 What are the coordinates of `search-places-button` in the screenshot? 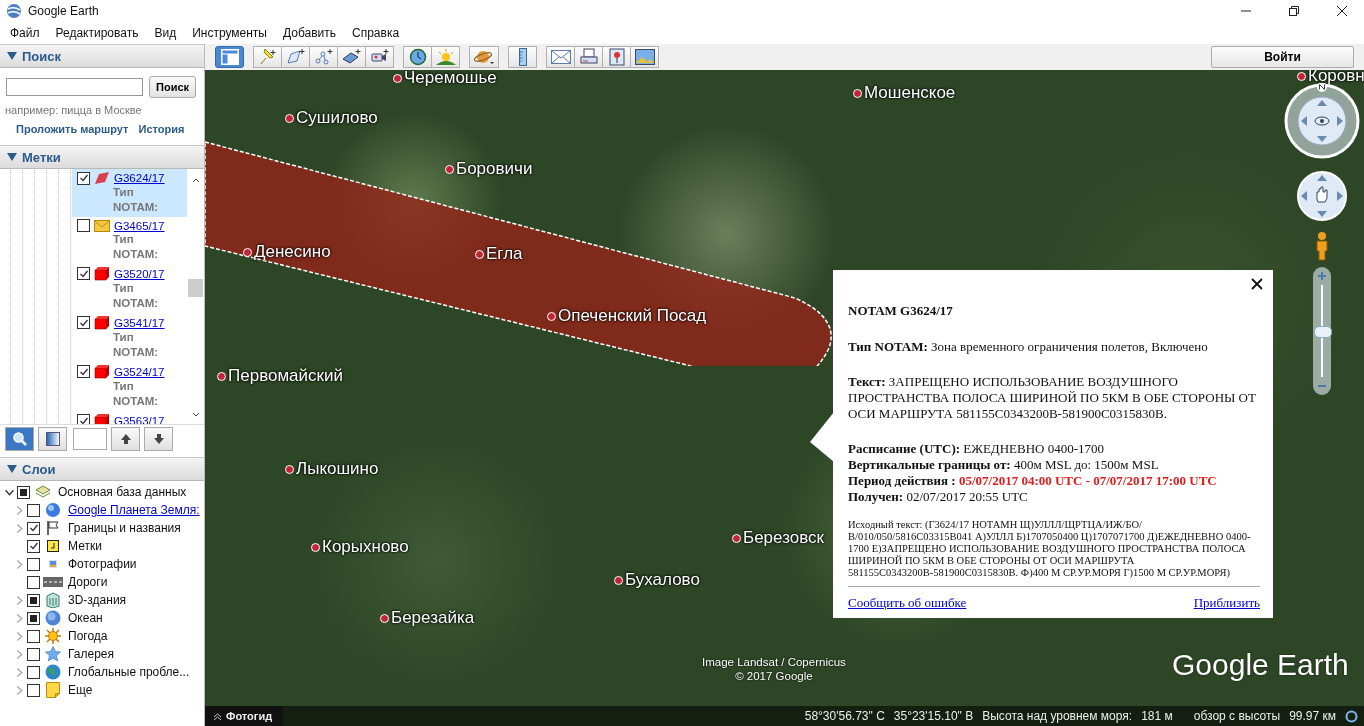 It's located at (19, 439).